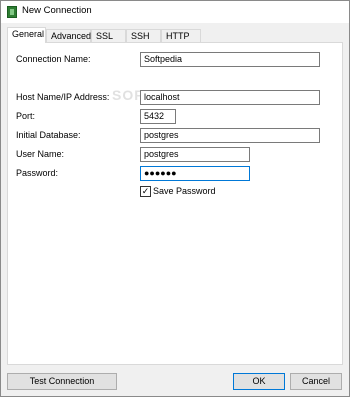 Image resolution: width=350 pixels, height=397 pixels. Describe the element at coordinates (259, 381) in the screenshot. I see `ok-button: OK` at that location.